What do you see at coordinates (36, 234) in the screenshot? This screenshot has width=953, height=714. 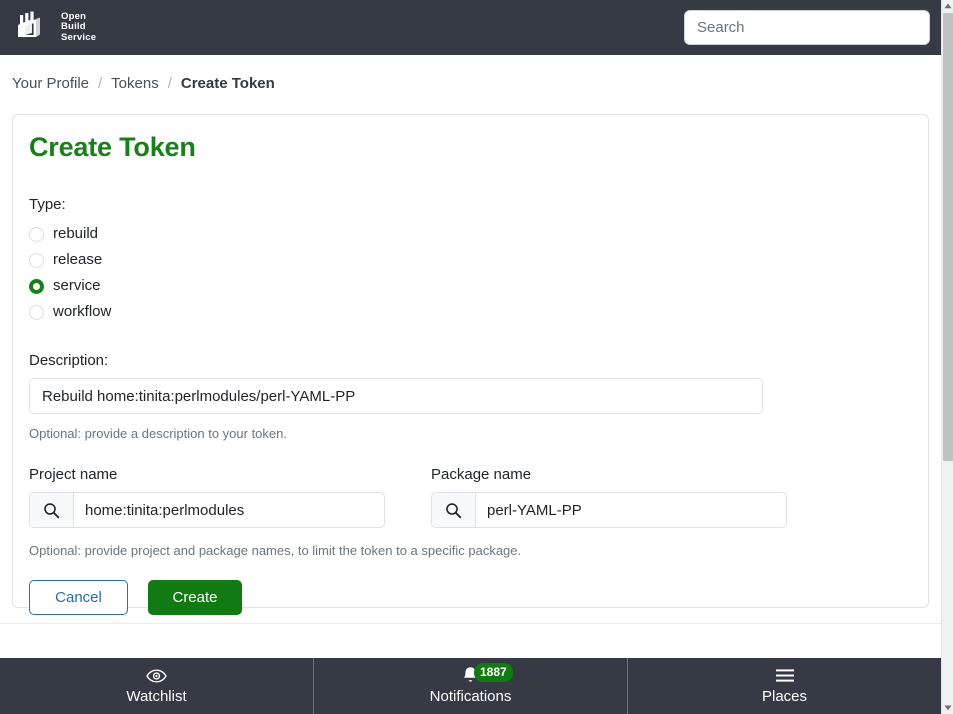 I see `radio-indicator-rebuild` at bounding box center [36, 234].